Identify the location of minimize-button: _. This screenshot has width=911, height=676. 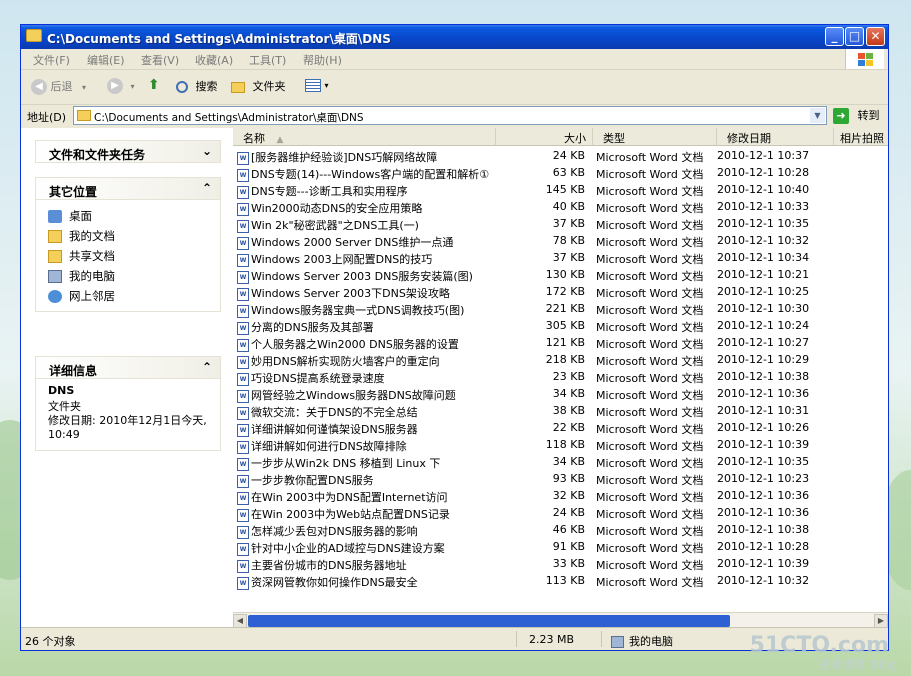
(834, 36).